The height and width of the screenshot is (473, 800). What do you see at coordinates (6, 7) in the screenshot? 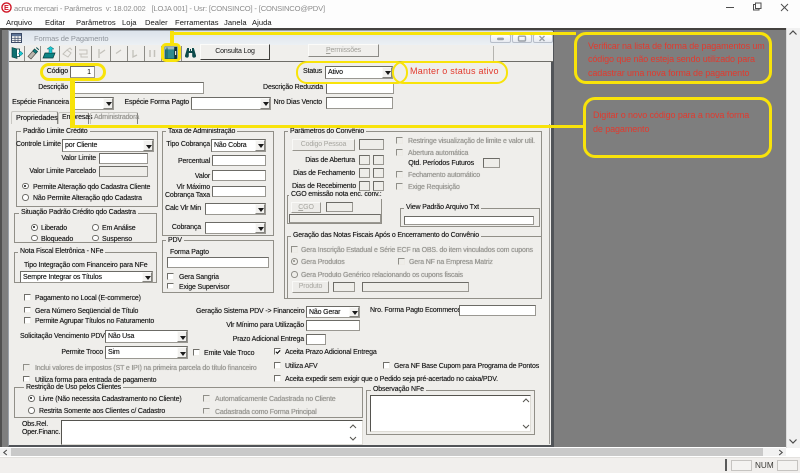
I see `svg-text: E` at bounding box center [6, 7].